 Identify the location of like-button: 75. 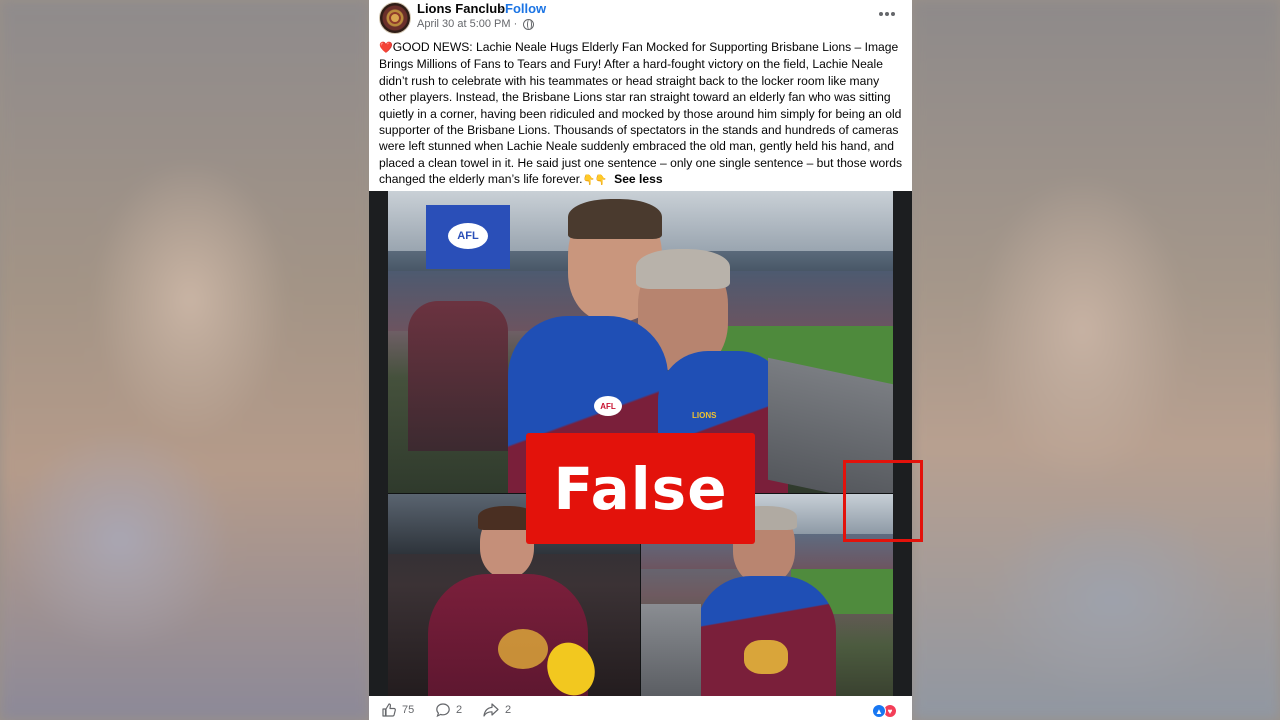
(397, 710).